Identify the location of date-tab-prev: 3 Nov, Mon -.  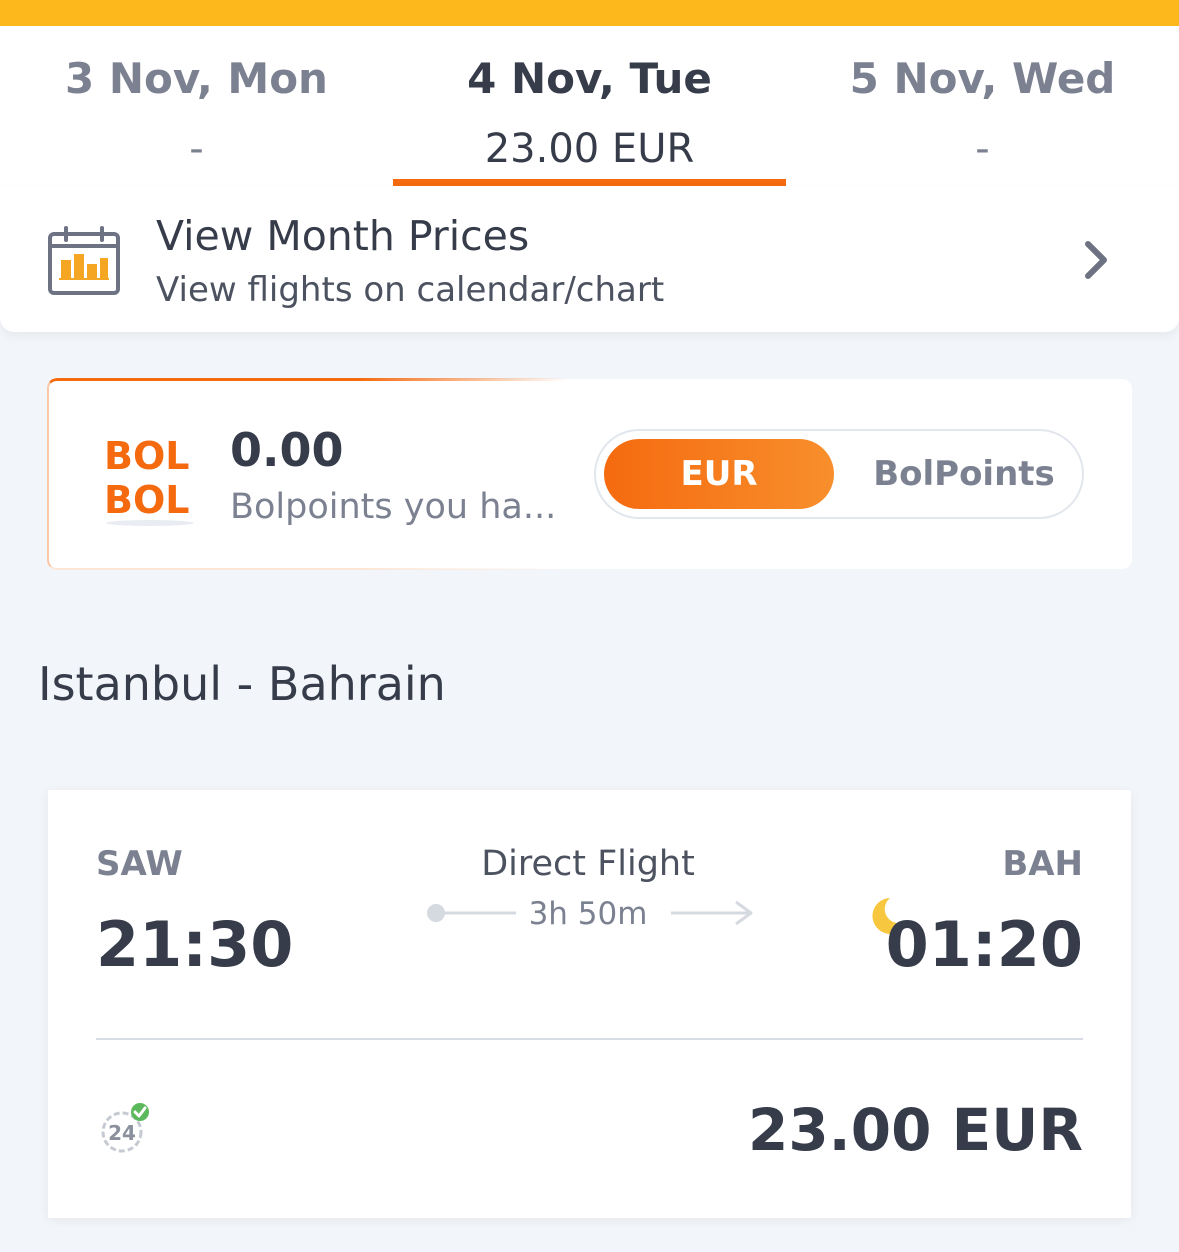
(196, 106).